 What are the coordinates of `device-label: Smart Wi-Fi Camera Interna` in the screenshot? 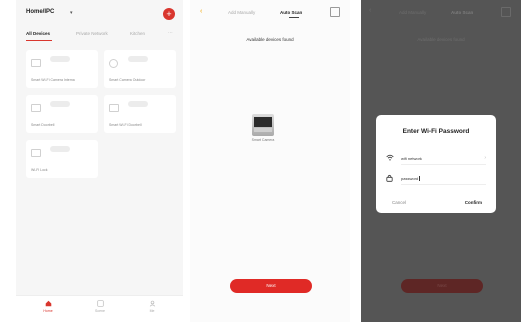 It's located at (53, 80).